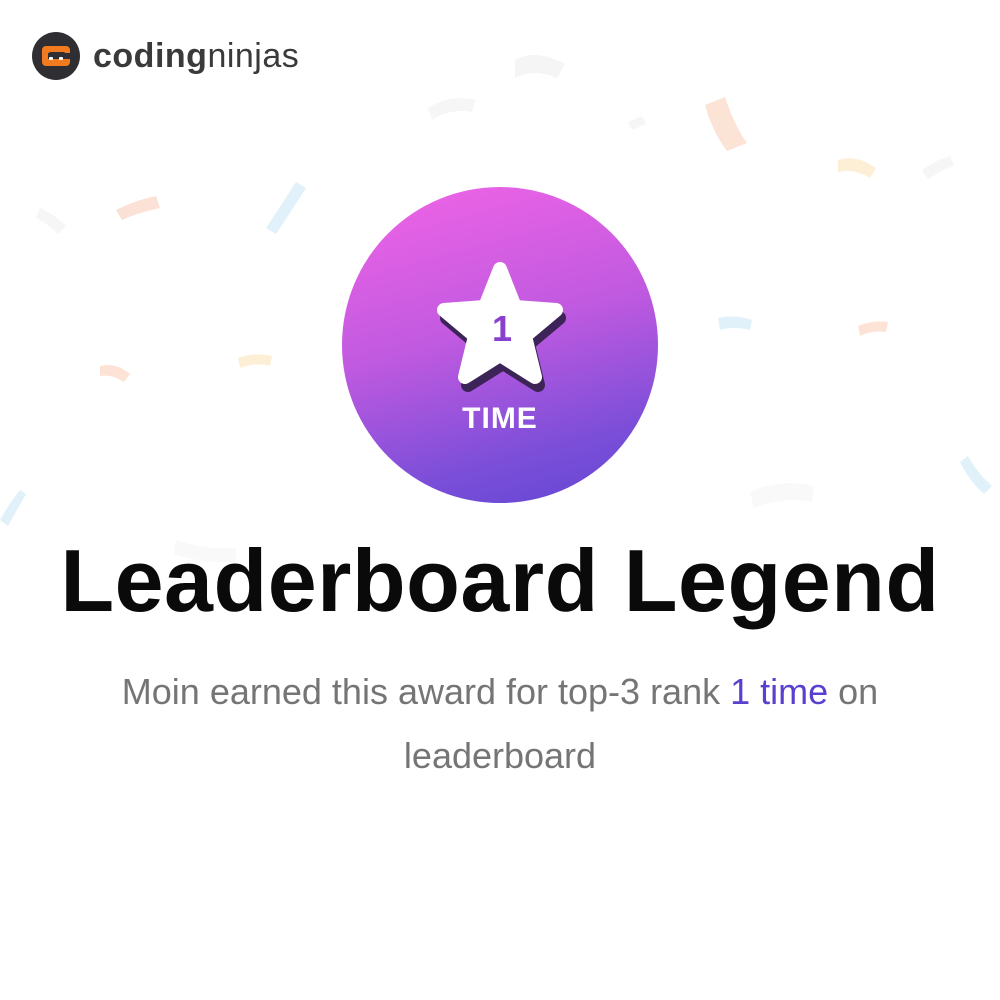 This screenshot has height=1000, width=1000. I want to click on brand-name-light: ninjas, so click(253, 56).